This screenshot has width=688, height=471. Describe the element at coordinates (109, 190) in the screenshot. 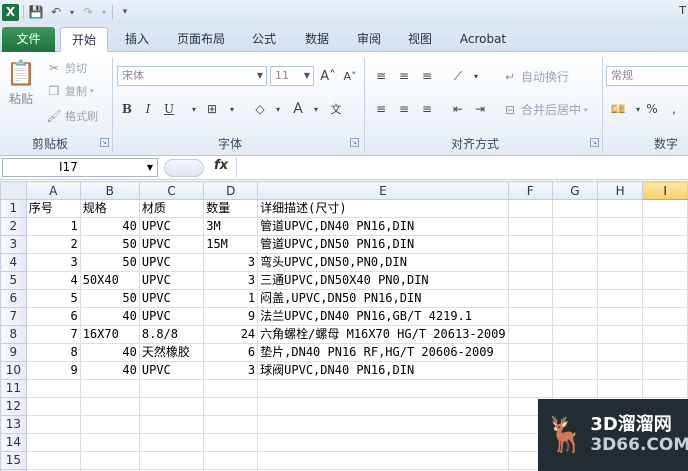

I see `column-header-b: B` at that location.